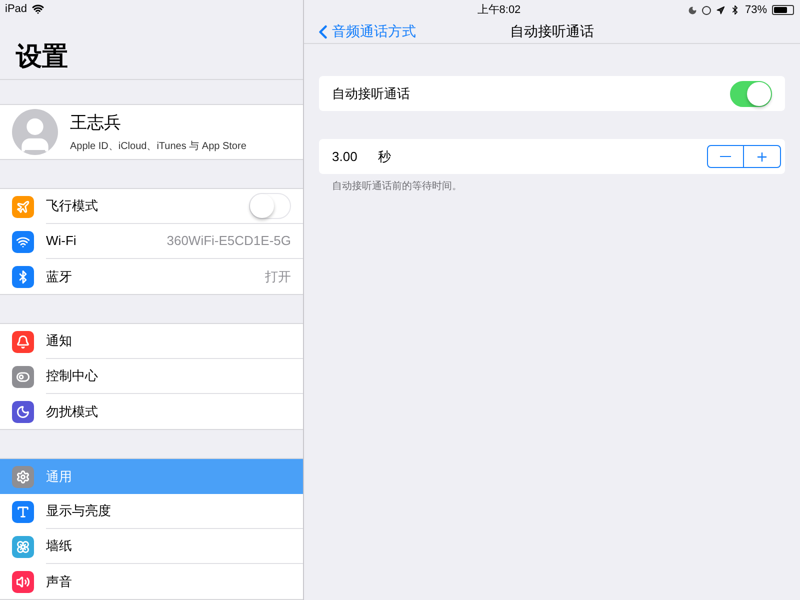 Image resolution: width=800 pixels, height=600 pixels. I want to click on row-value: 360WiFi-E5CD1E-5G, so click(228, 241).